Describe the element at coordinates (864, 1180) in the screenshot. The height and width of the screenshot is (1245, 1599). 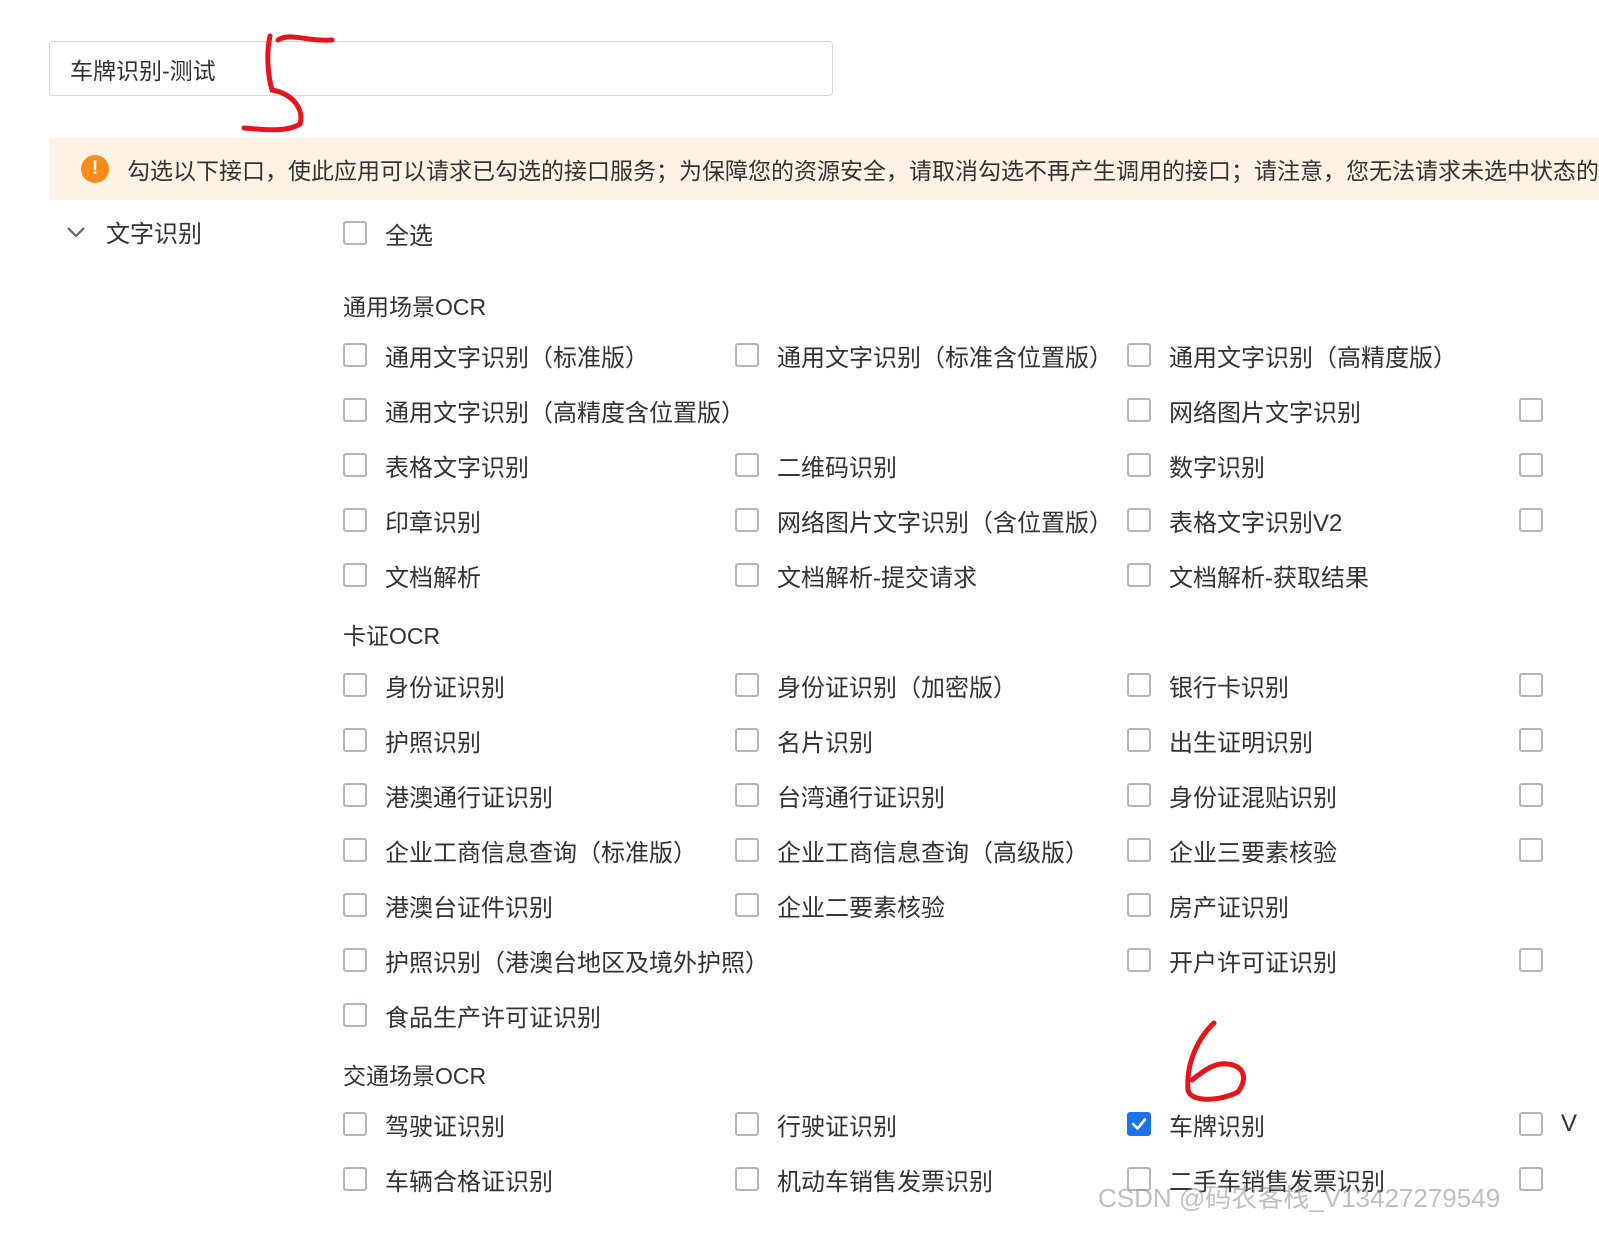
I see `api-checkbox: 机动车销售发票识别` at that location.